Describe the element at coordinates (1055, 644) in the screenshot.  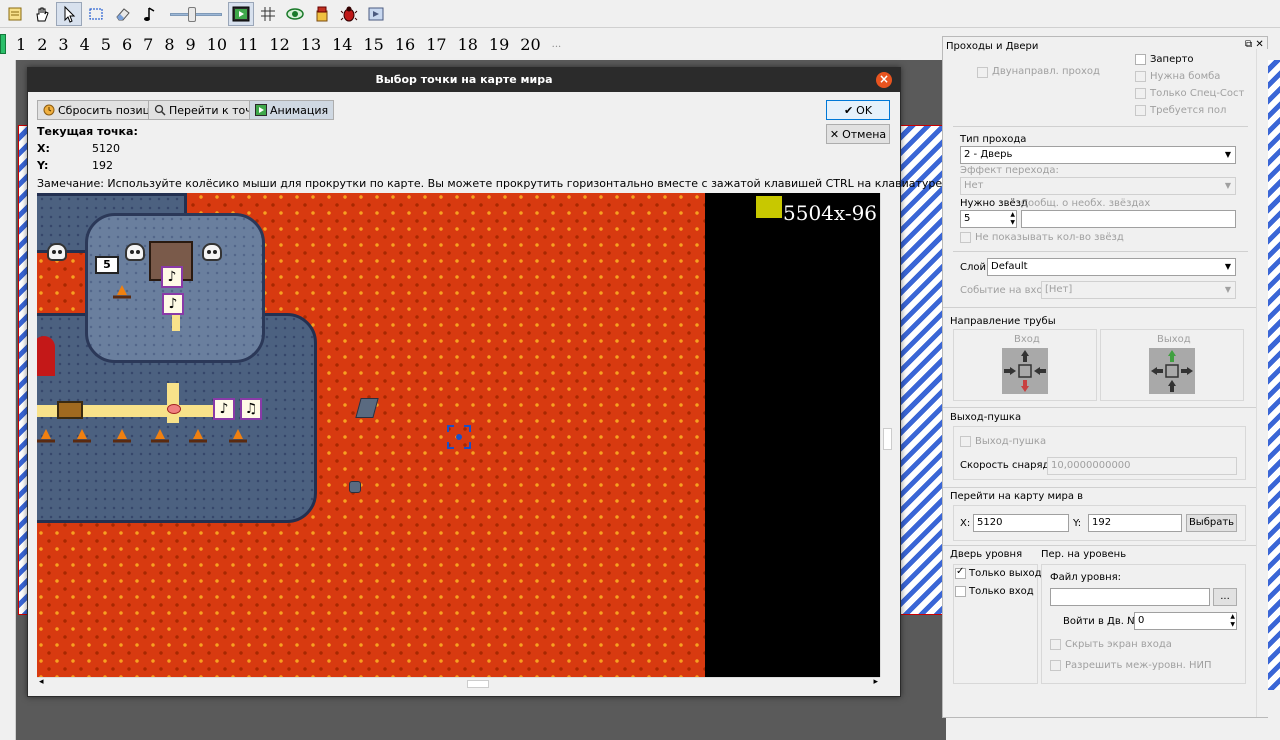
I see `hide-entry-screen-checkbox` at that location.